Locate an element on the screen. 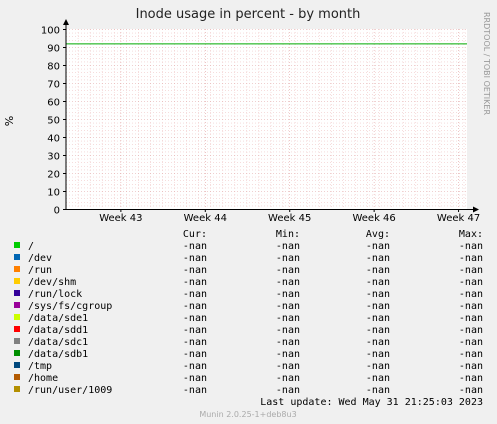 The image size is (497, 424). x-tick-label: Week 45 is located at coordinates (289, 218).